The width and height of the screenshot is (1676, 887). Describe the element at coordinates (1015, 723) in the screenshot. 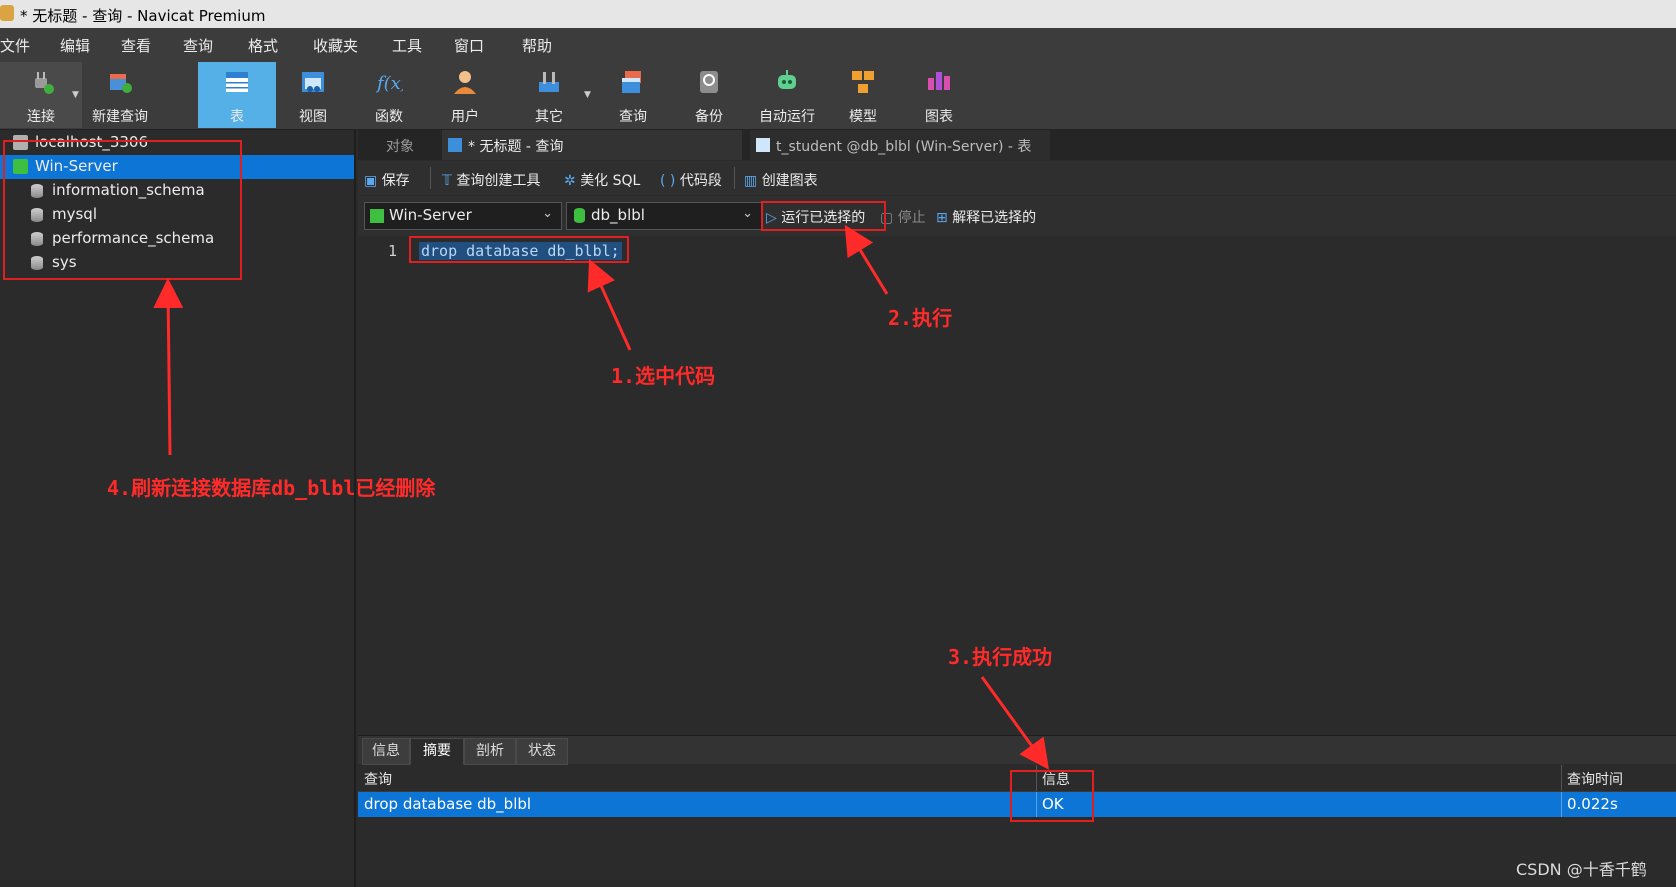

I see `arrow-step3` at that location.